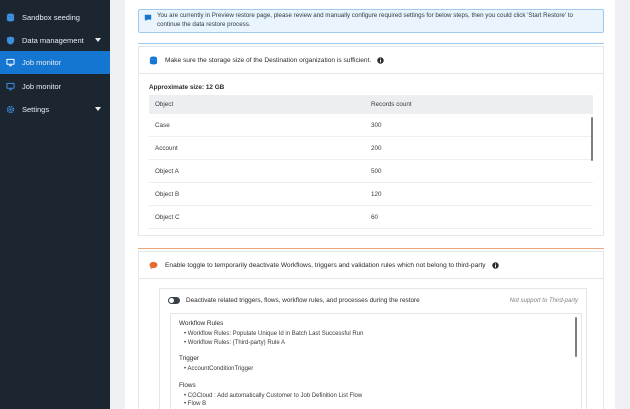 Image resolution: width=630 pixels, height=409 pixels. Describe the element at coordinates (187, 87) in the screenshot. I see `approximate-size: Approximate size: 12 GB` at that location.